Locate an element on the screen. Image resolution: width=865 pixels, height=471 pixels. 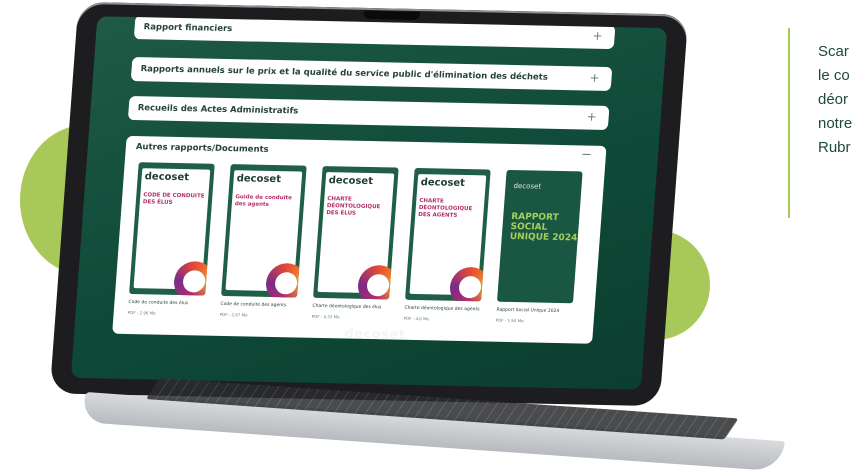
cover-title: Guide de conduite des agents is located at coordinates (263, 201).